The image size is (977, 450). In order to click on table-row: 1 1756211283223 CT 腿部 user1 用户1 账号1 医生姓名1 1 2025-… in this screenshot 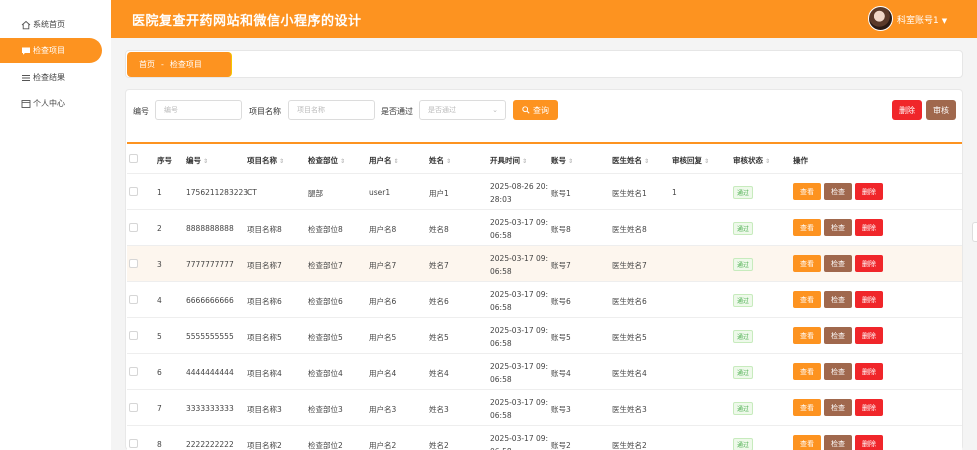, I will do `click(544, 191)`.